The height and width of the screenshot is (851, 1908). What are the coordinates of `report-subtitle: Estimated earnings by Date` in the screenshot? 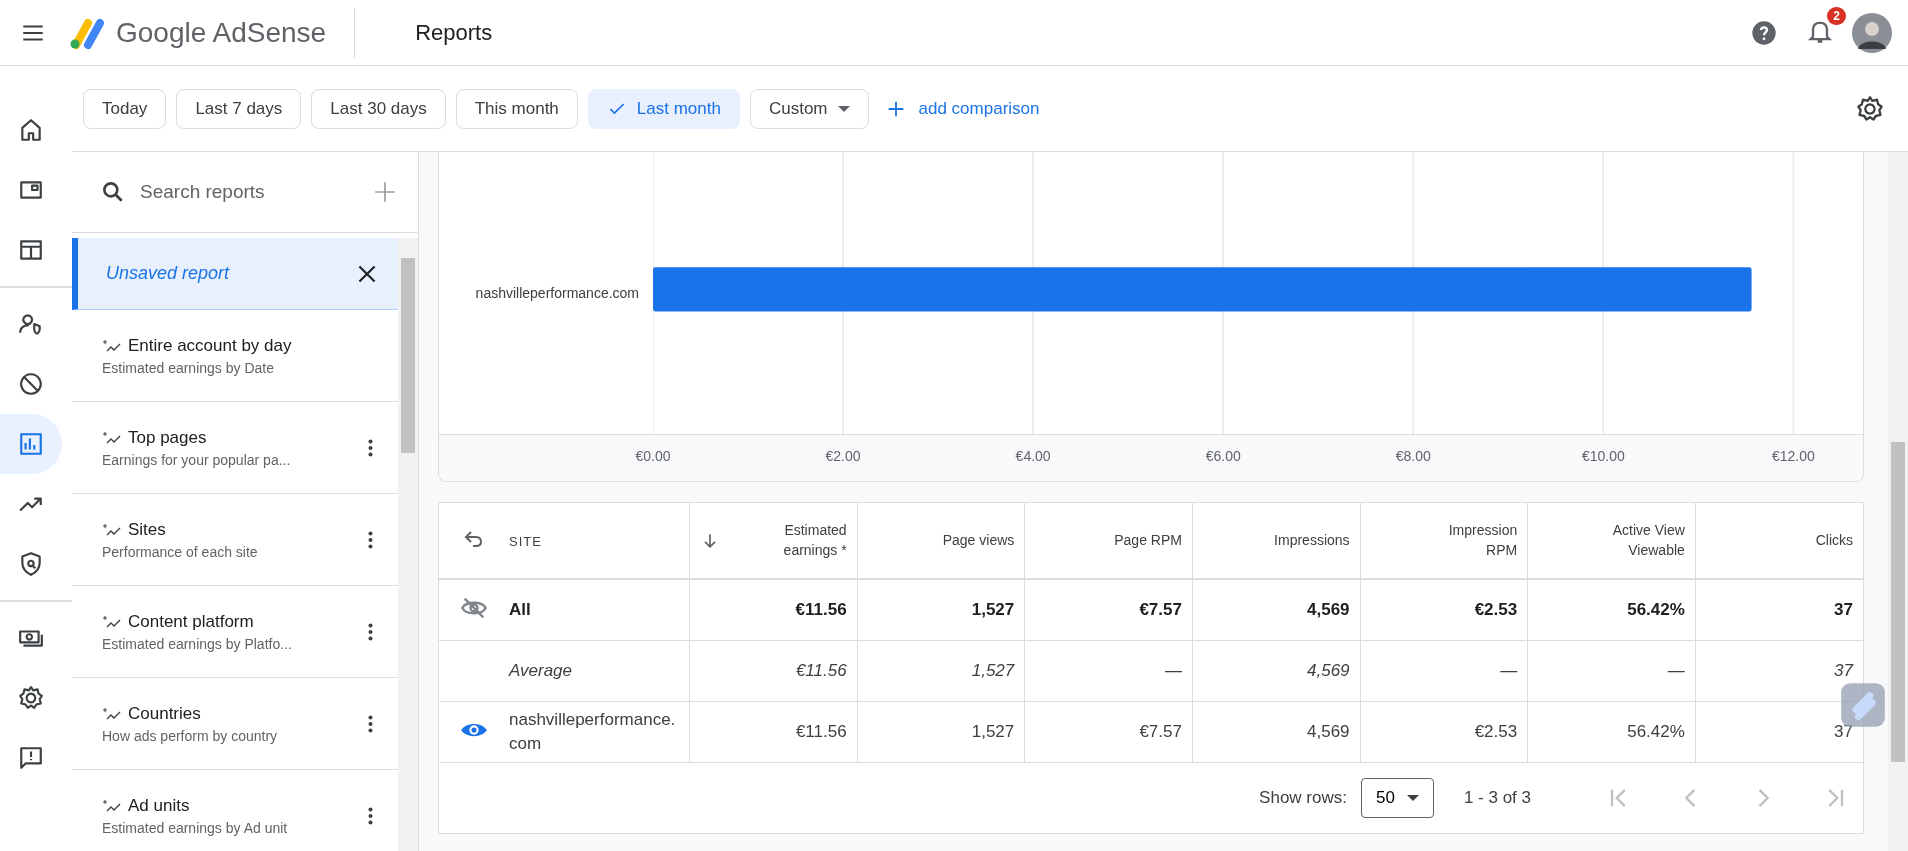 It's located at (188, 367).